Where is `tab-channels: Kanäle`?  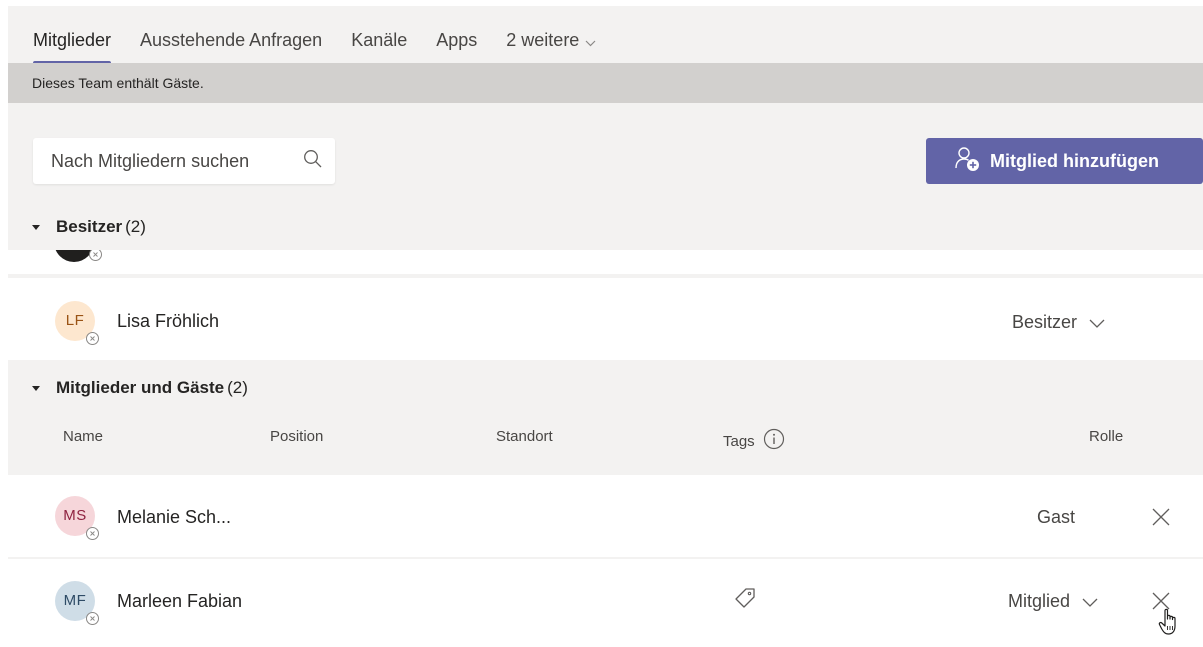 tab-channels: Kanäle is located at coordinates (379, 47).